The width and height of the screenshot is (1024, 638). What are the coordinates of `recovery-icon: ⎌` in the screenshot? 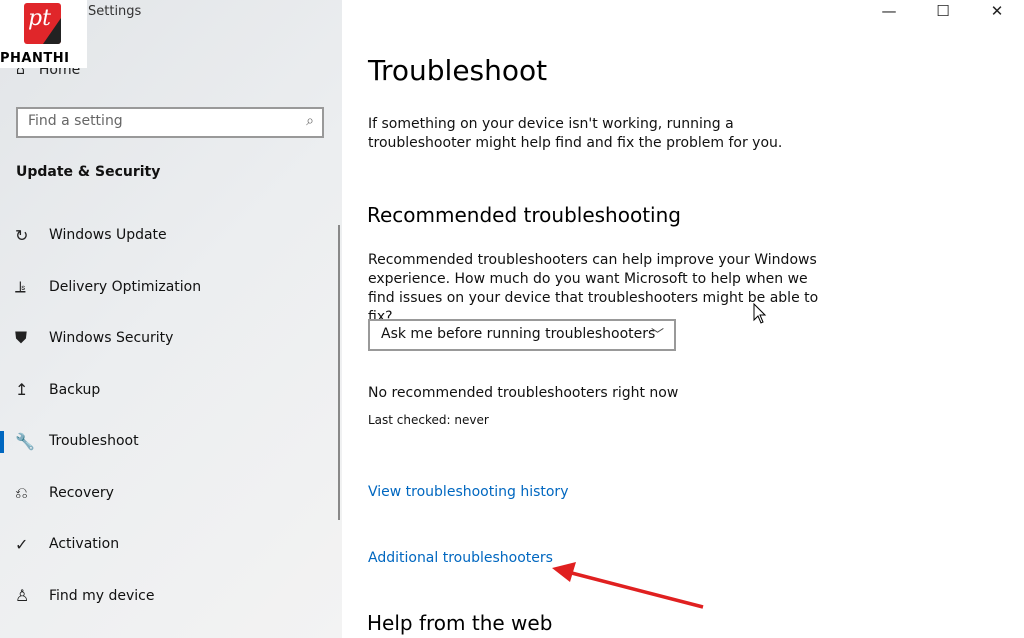 It's located at (21, 492).